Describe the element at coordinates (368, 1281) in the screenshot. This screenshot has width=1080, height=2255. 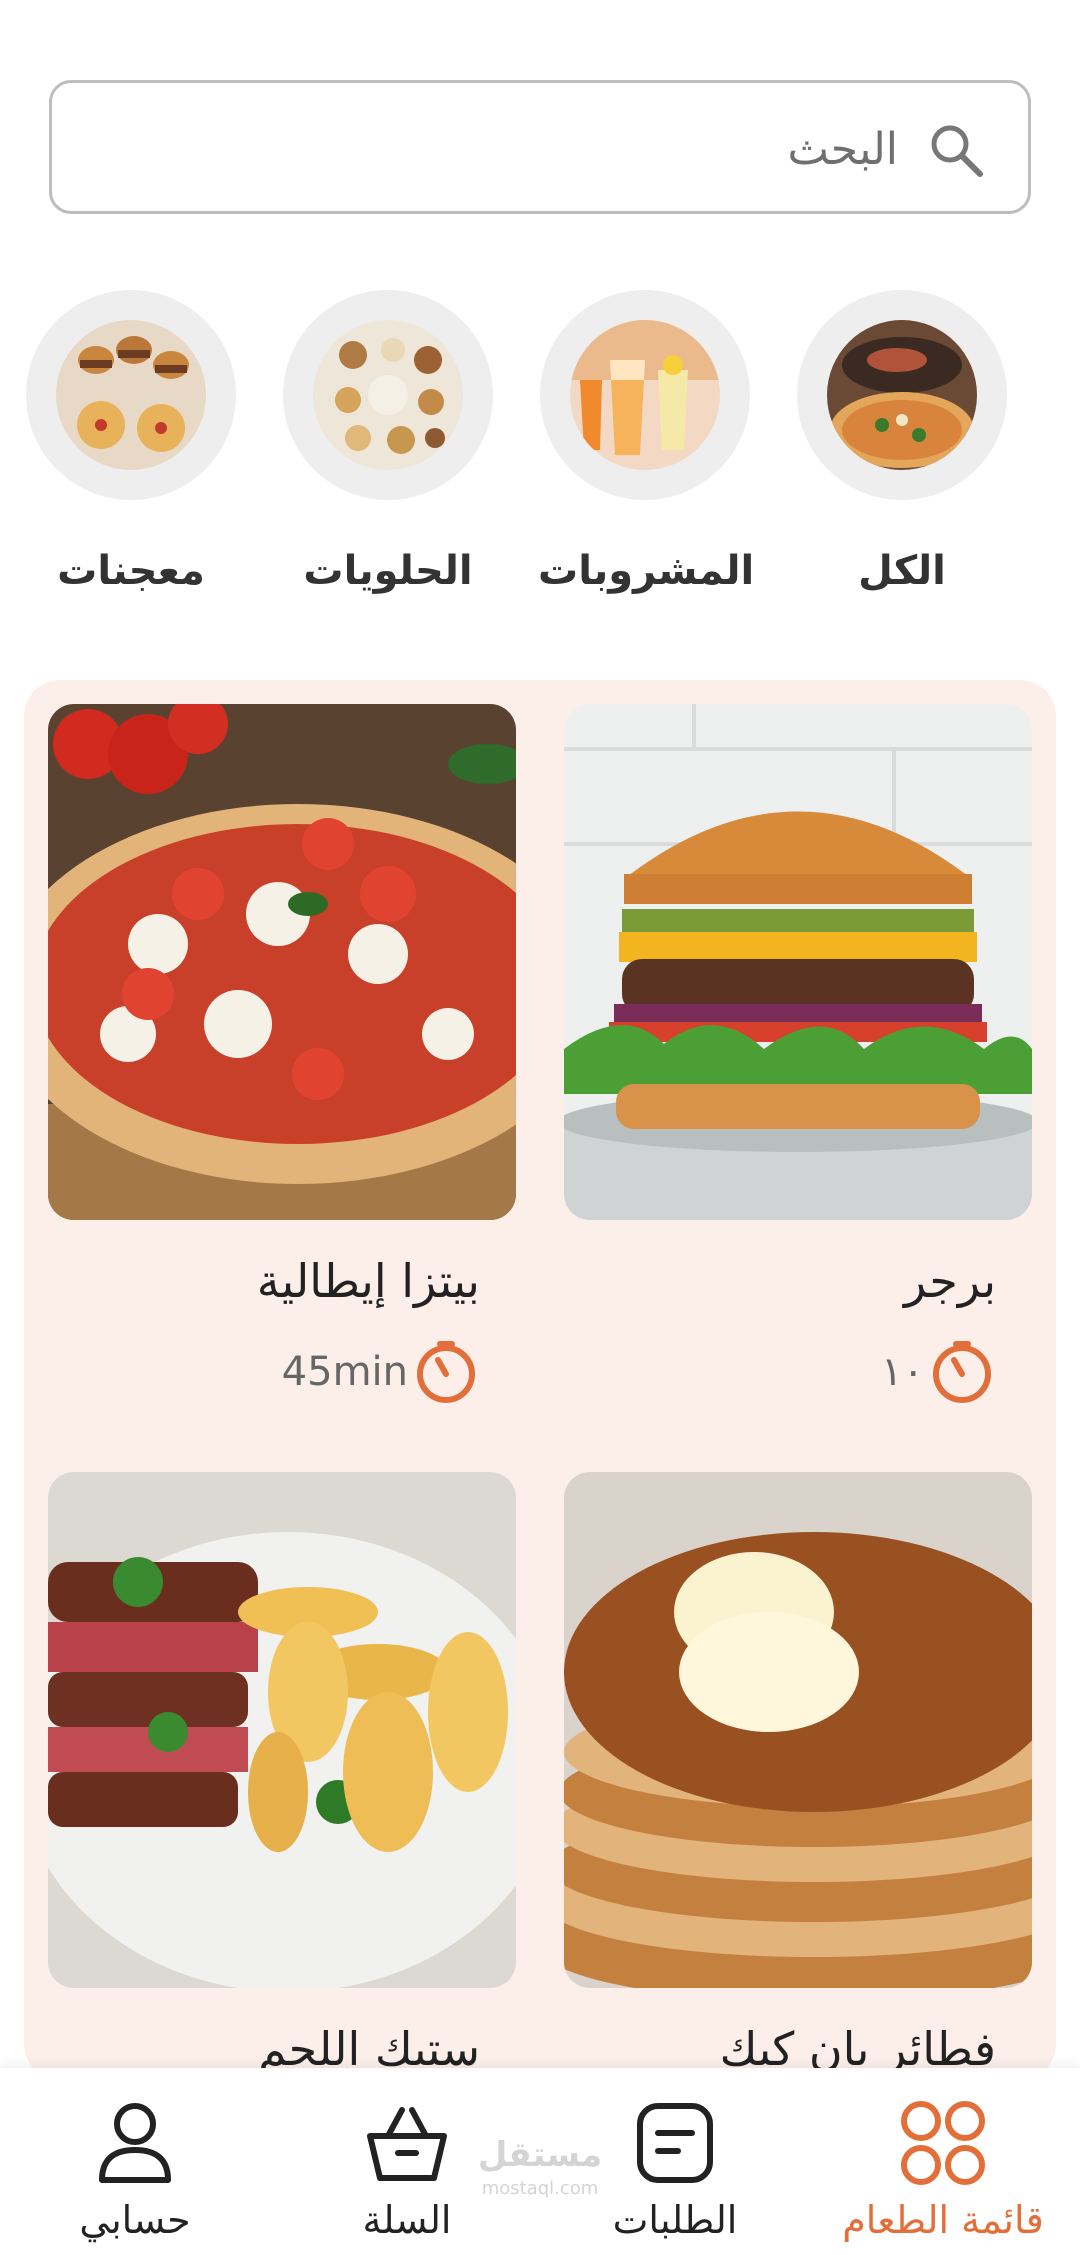
I see `product-title: بيتزا إيطالية` at that location.